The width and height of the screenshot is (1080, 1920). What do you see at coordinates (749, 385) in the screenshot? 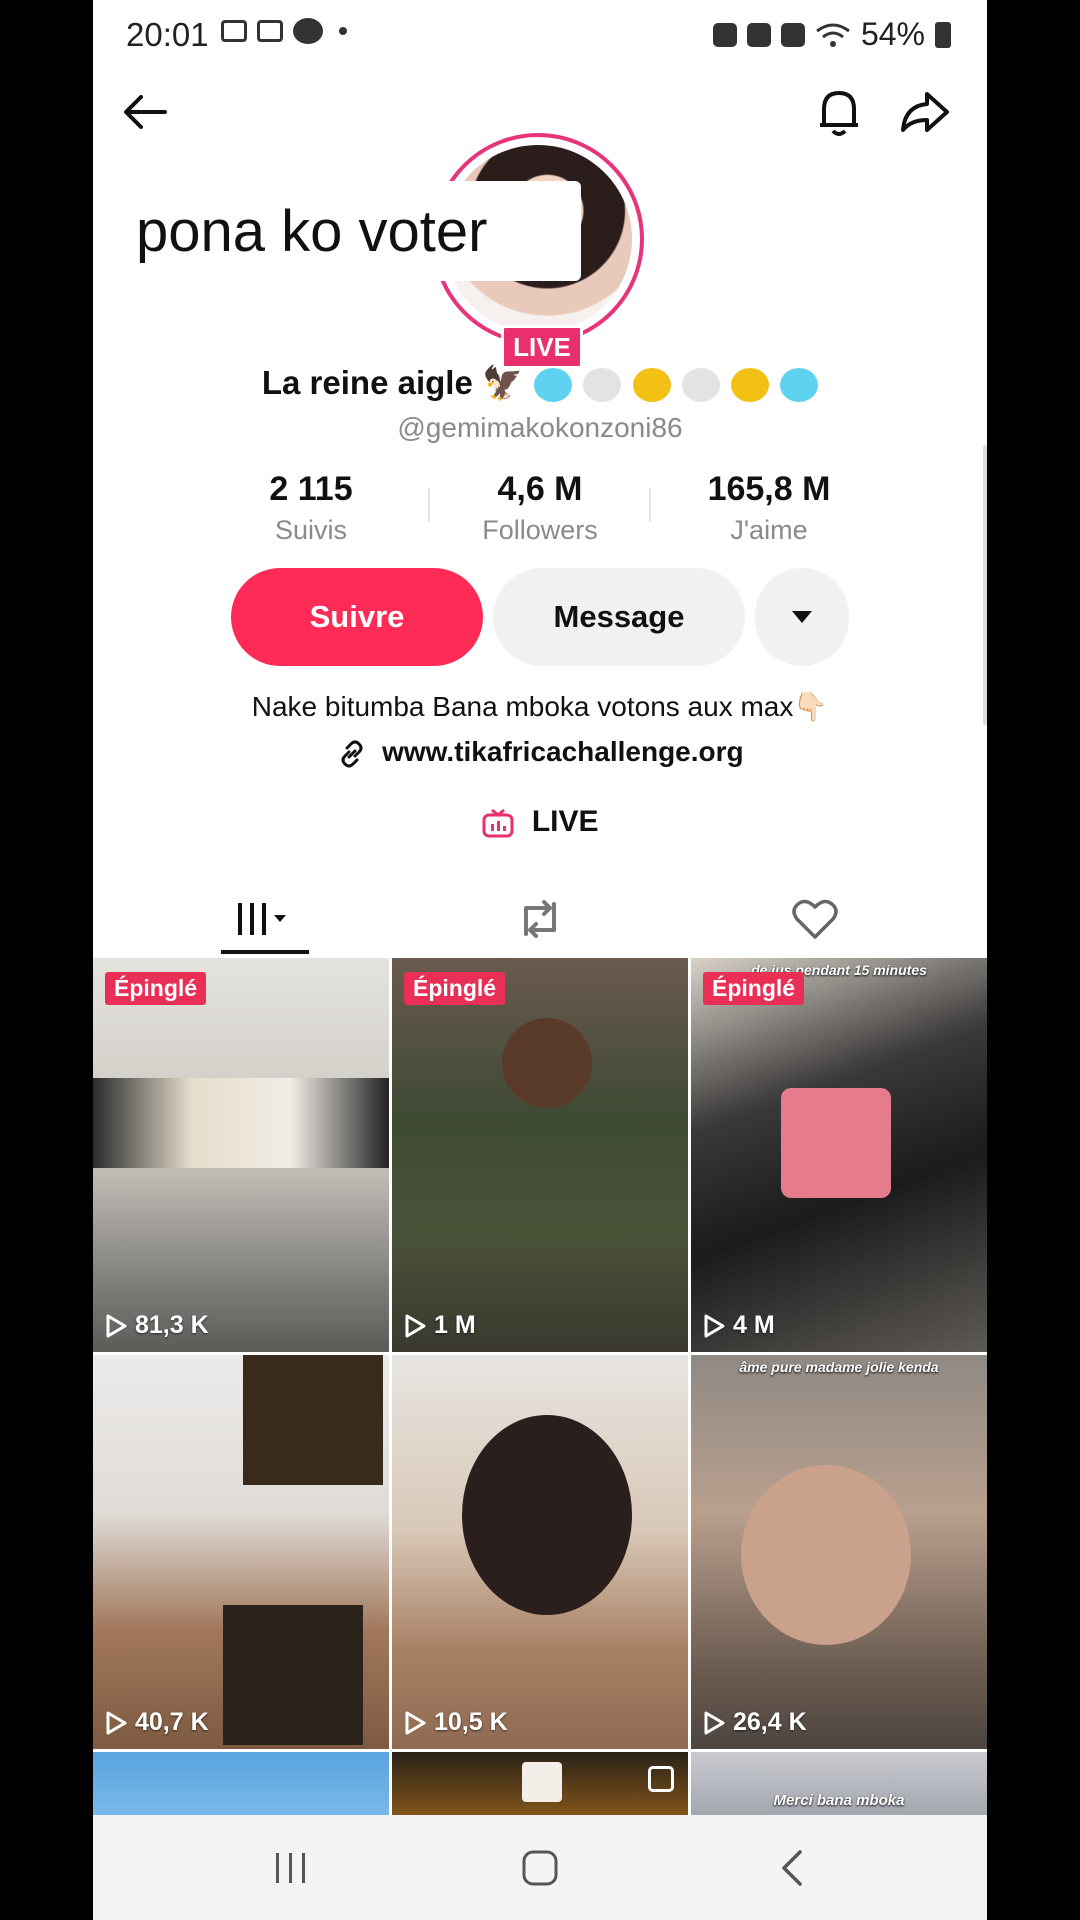
I see `heart-yellow-icon` at bounding box center [749, 385].